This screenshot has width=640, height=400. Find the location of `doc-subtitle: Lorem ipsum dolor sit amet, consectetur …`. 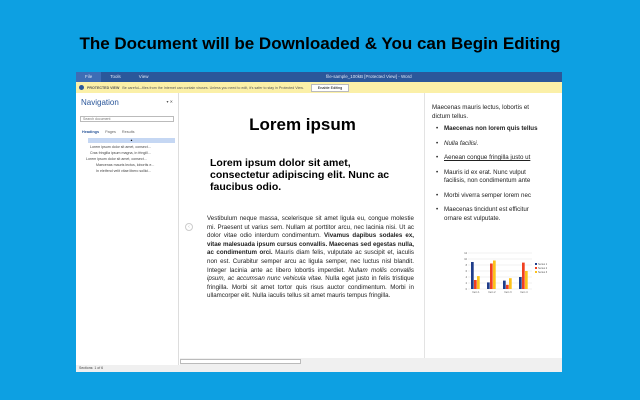

doc-subtitle: Lorem ipsum dolor sit amet, consectetur … is located at coordinates (300, 175).